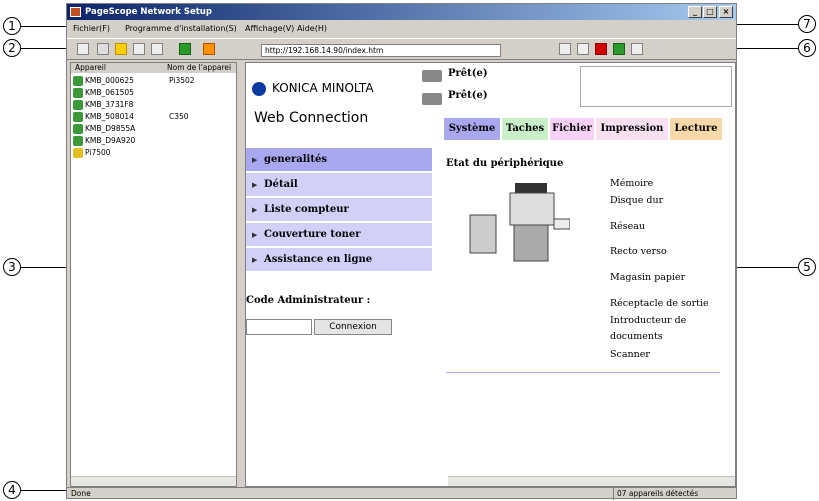 The width and height of the screenshot is (819, 501). I want to click on admin-code-field, so click(279, 327).